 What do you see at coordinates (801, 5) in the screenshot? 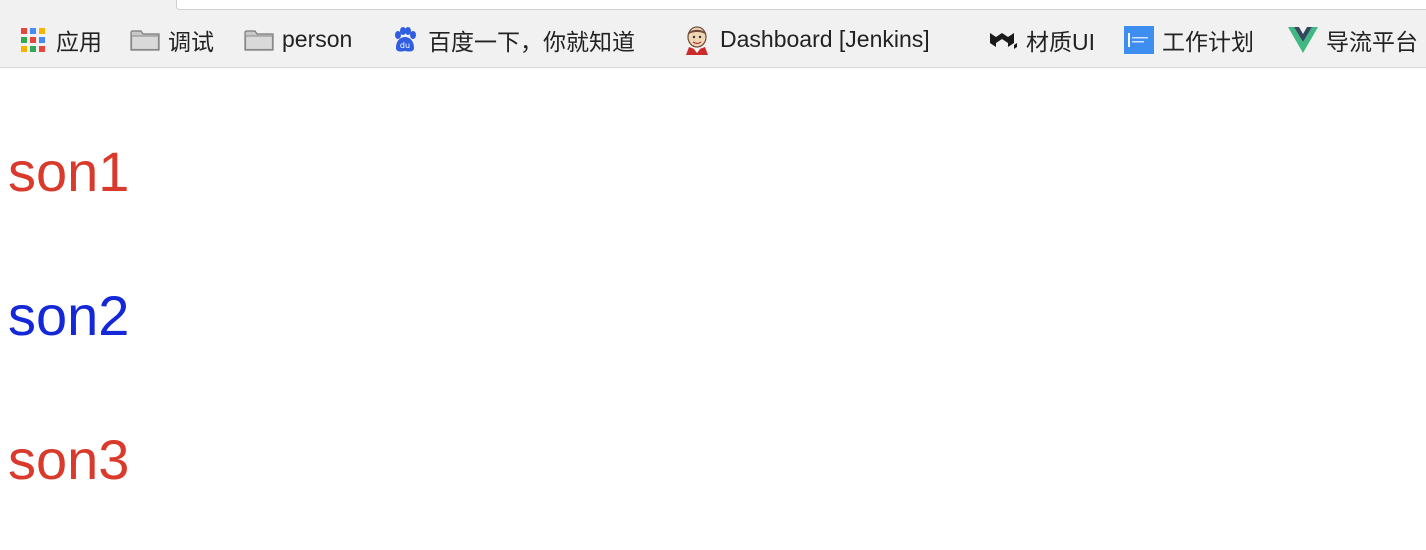
I see `address-bar` at bounding box center [801, 5].